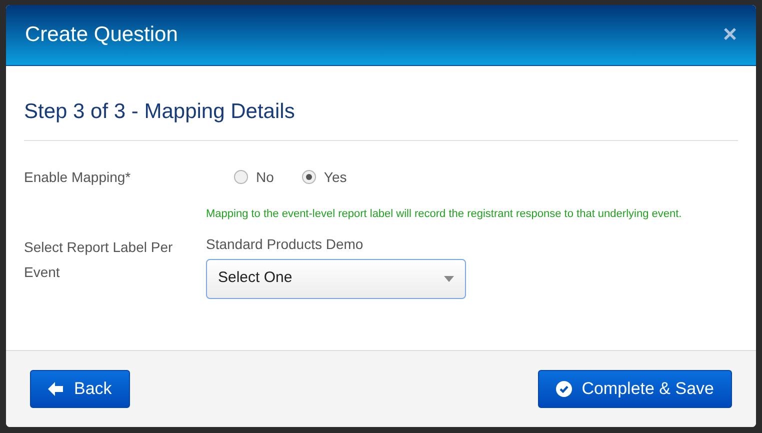 The width and height of the screenshot is (762, 433). I want to click on back-button: Back, so click(80, 389).